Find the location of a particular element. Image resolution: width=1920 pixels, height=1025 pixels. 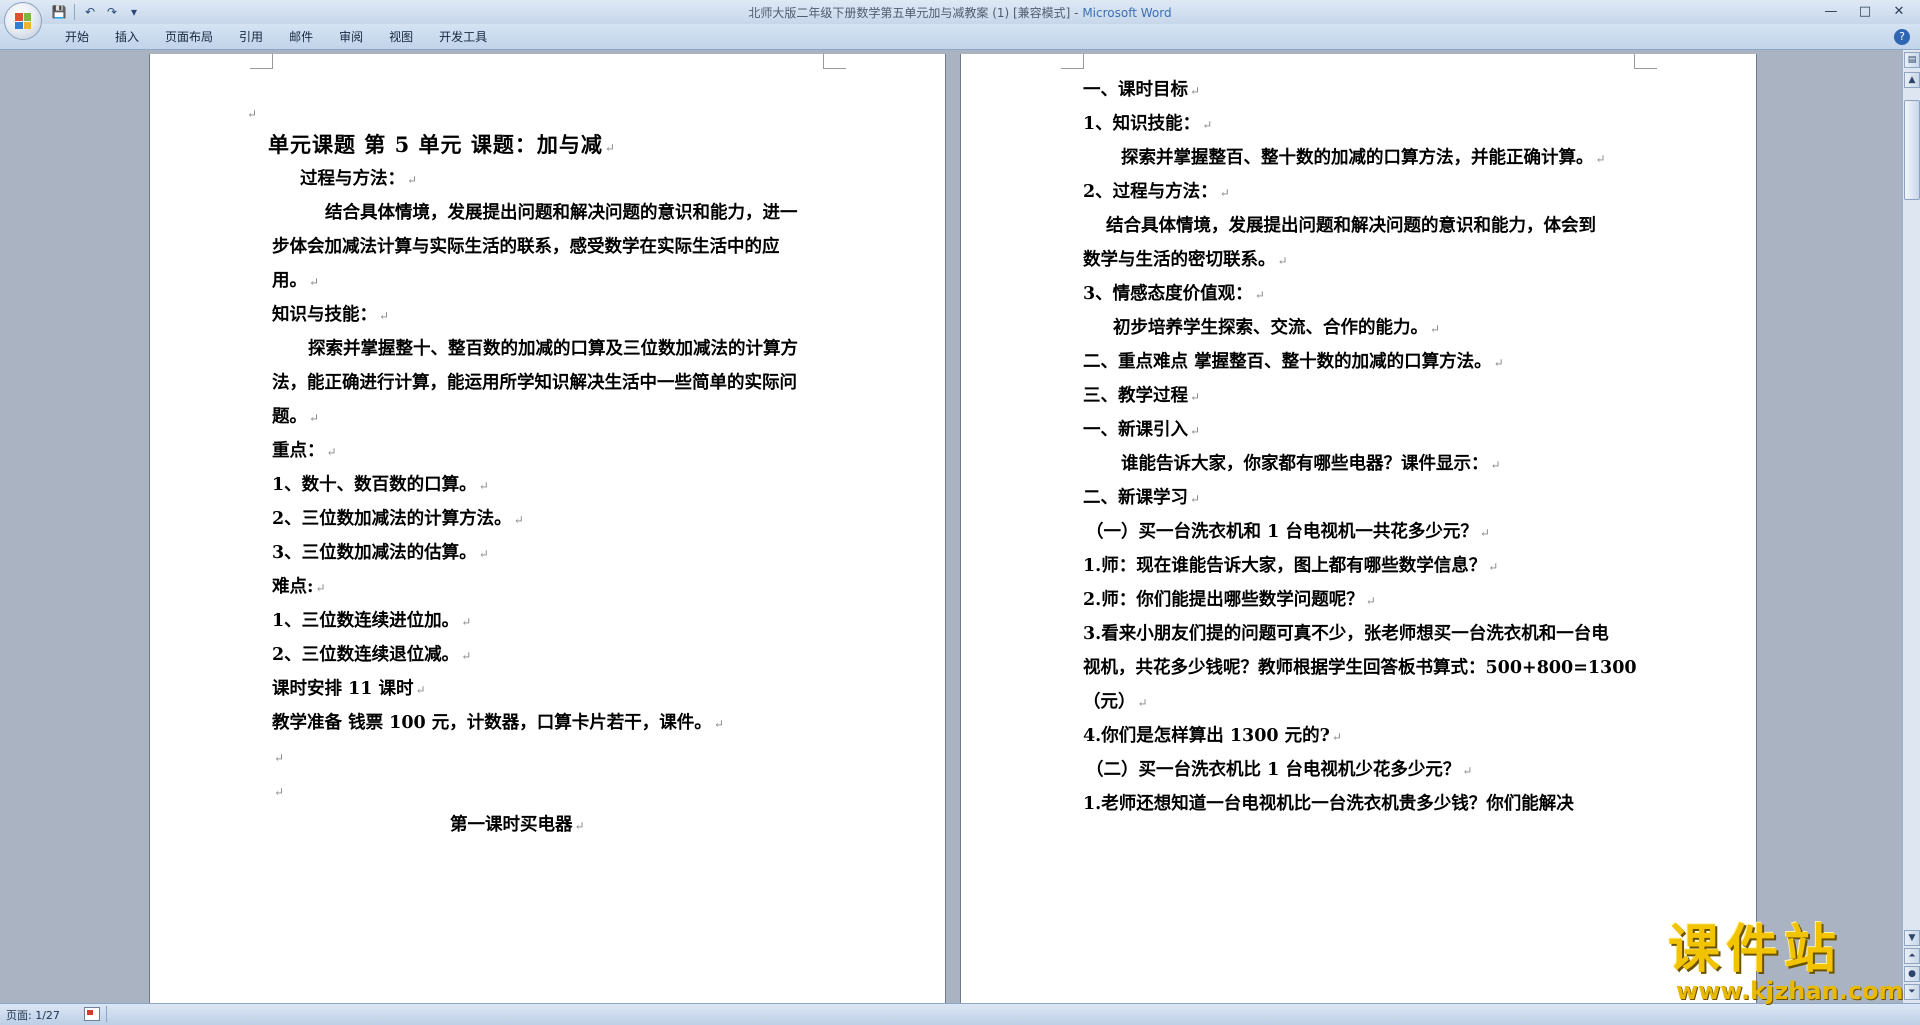

document-line: 视机，共花多少钱呢？教师根据学生回答板书算式：500+800=1300 is located at coordinates (1360, 668).